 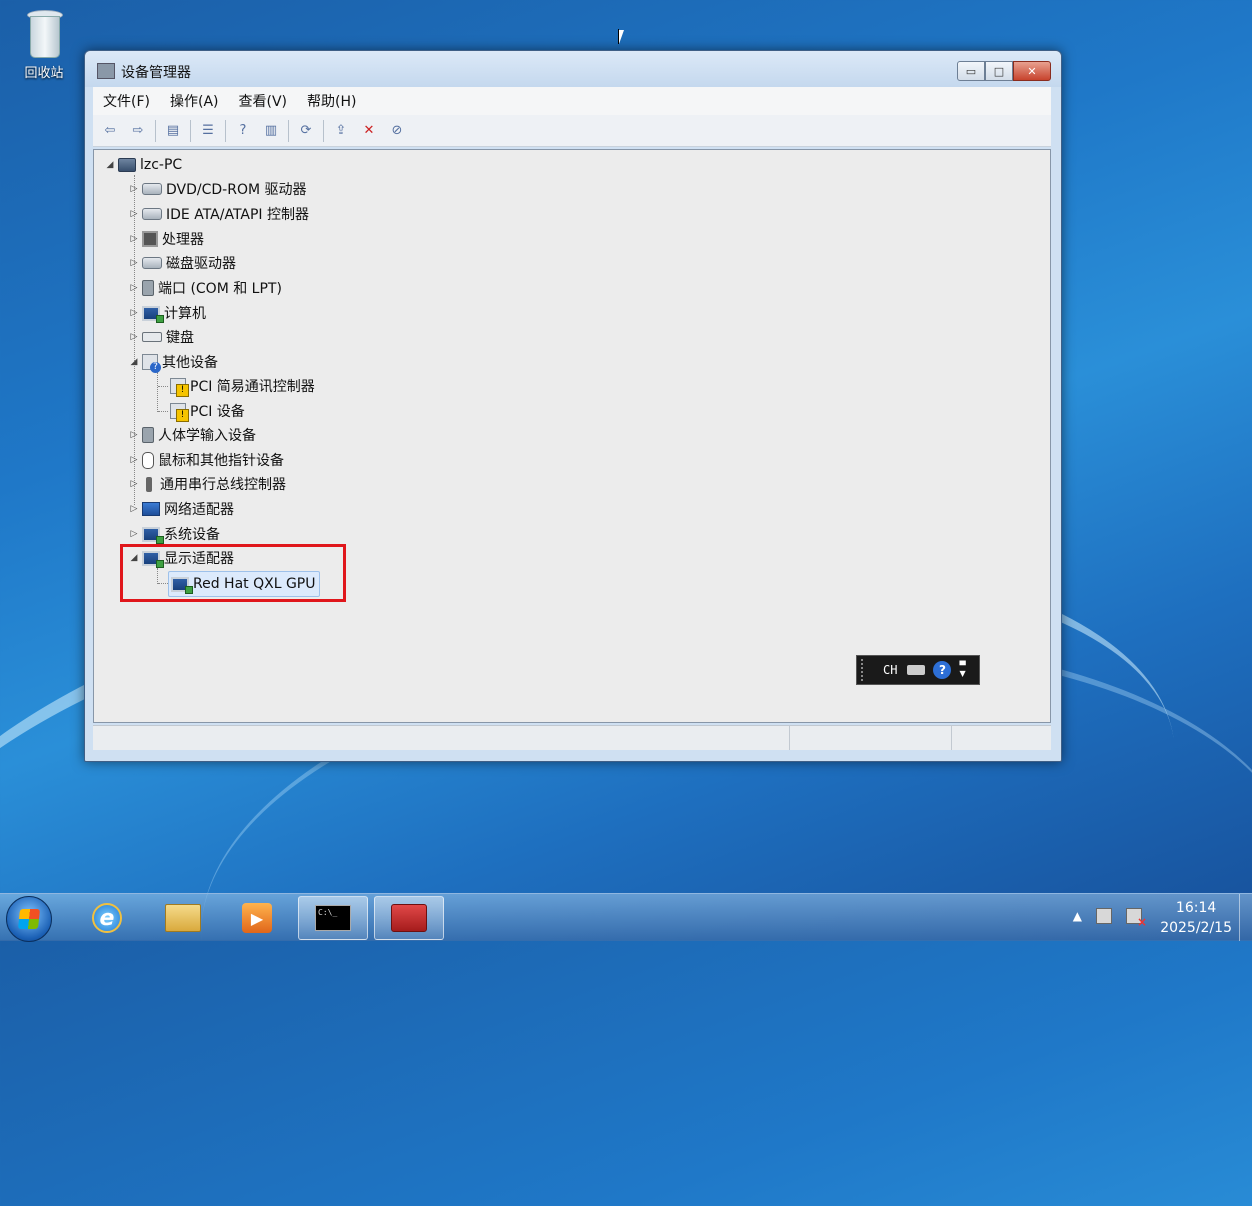 I want to click on tree-item-label: 网络适配器, so click(x=199, y=510).